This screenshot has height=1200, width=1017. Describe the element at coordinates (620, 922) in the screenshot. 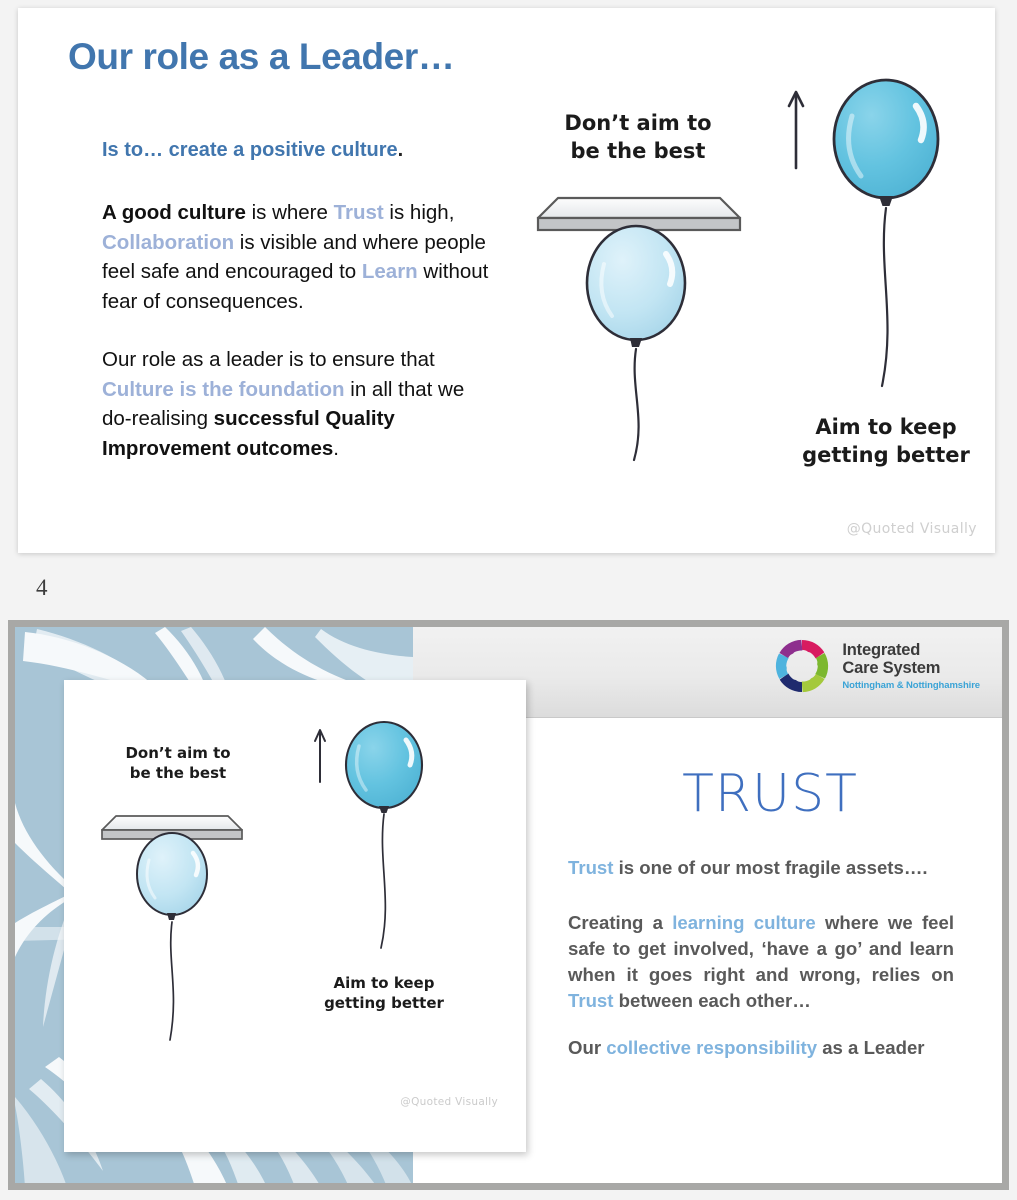

I see `s2p2-seg1: Creating a` at that location.